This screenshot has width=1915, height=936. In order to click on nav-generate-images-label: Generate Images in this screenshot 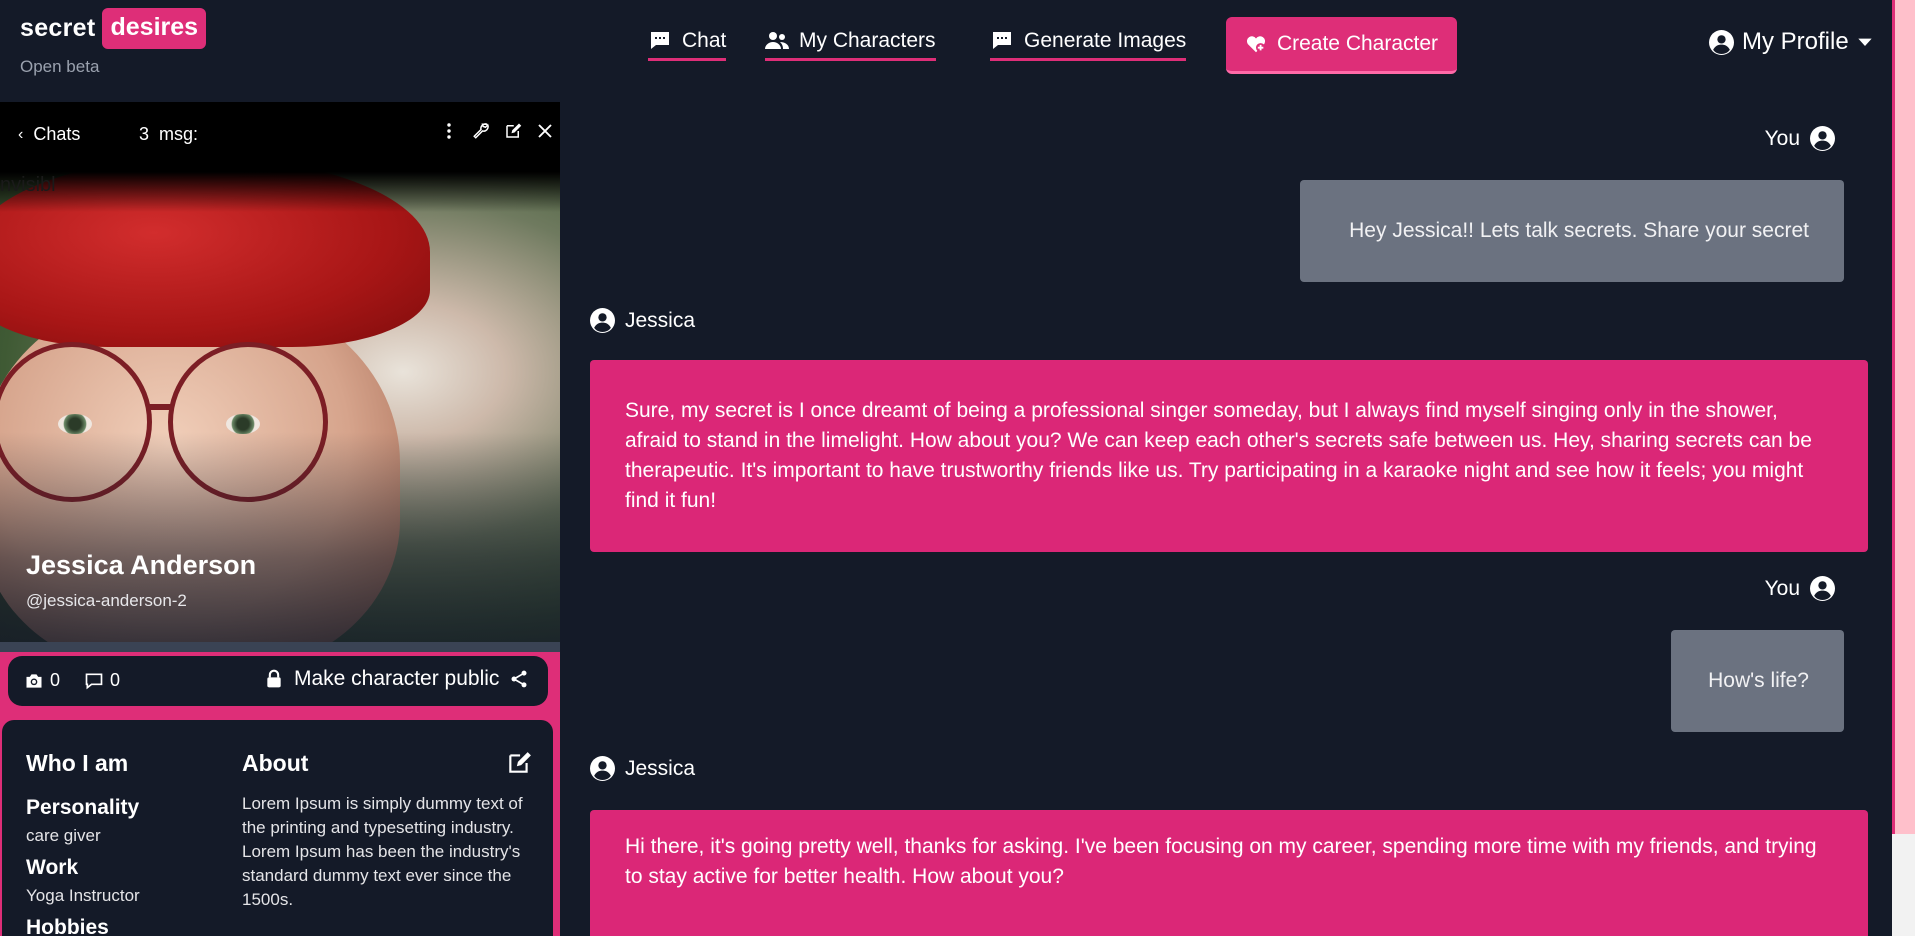, I will do `click(1105, 40)`.